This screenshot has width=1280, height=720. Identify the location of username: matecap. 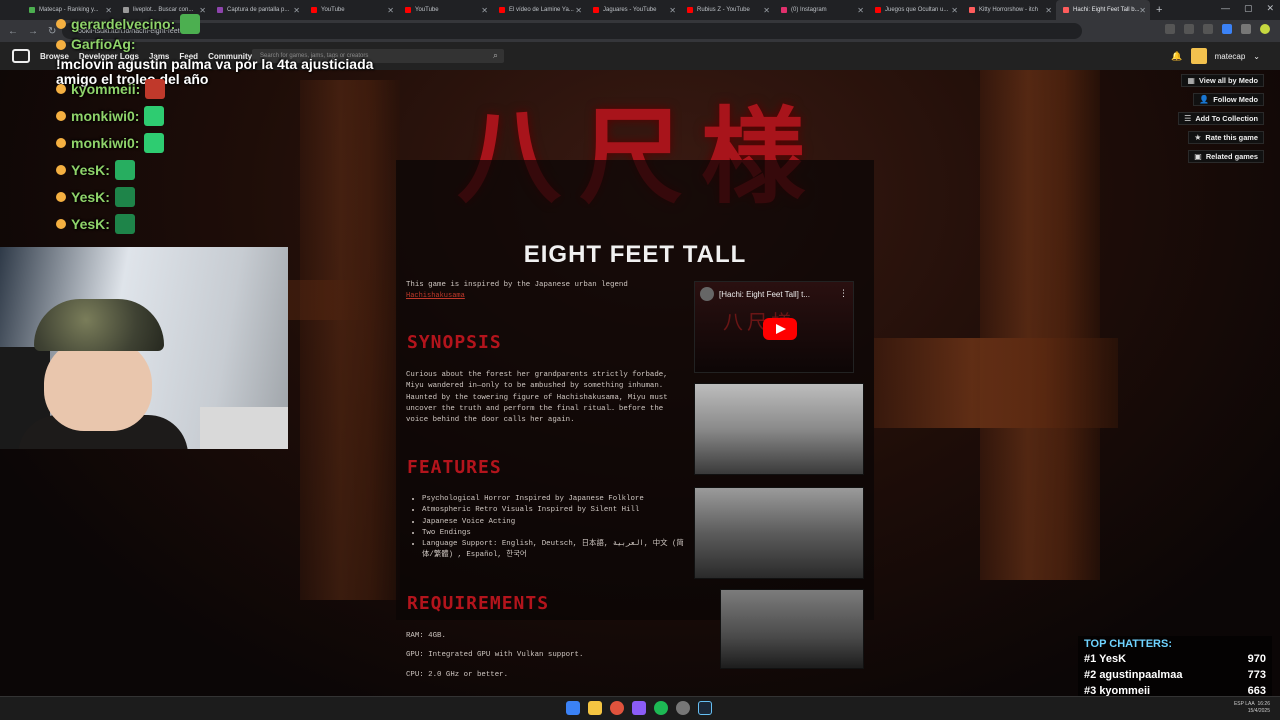
(1230, 56).